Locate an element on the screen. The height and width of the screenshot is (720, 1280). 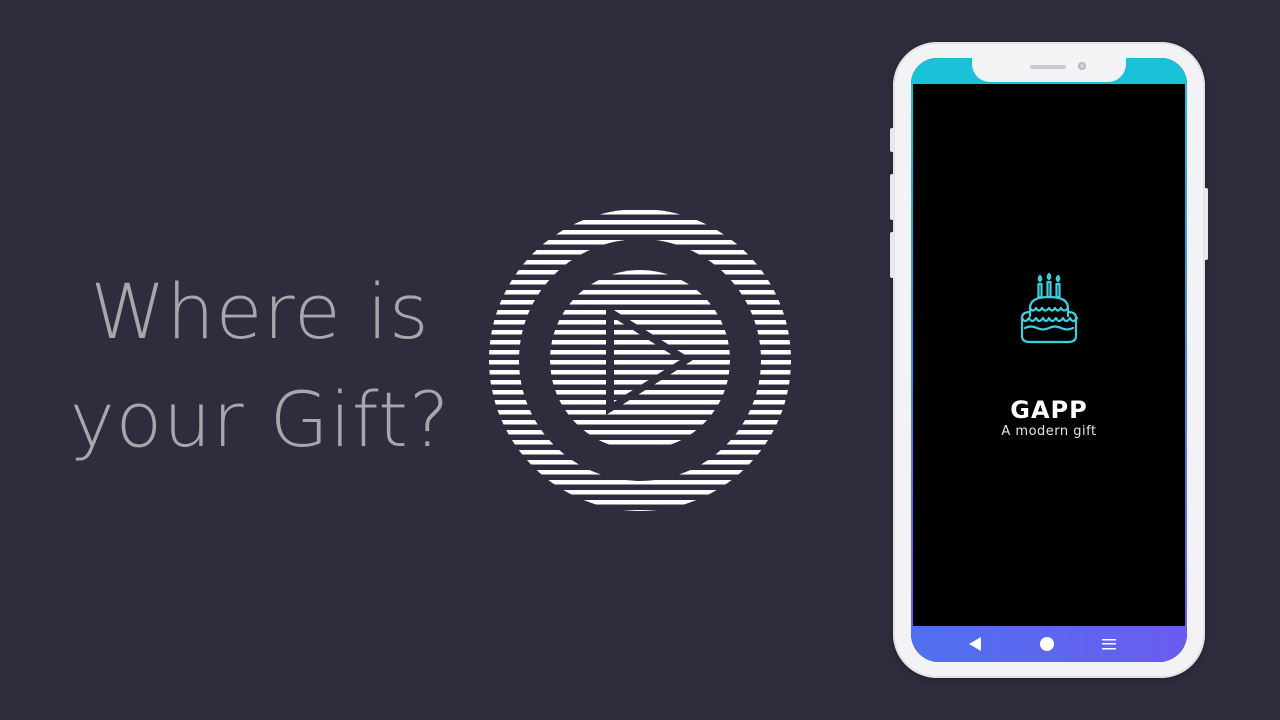
phone-volume-down-button is located at coordinates (892, 255).